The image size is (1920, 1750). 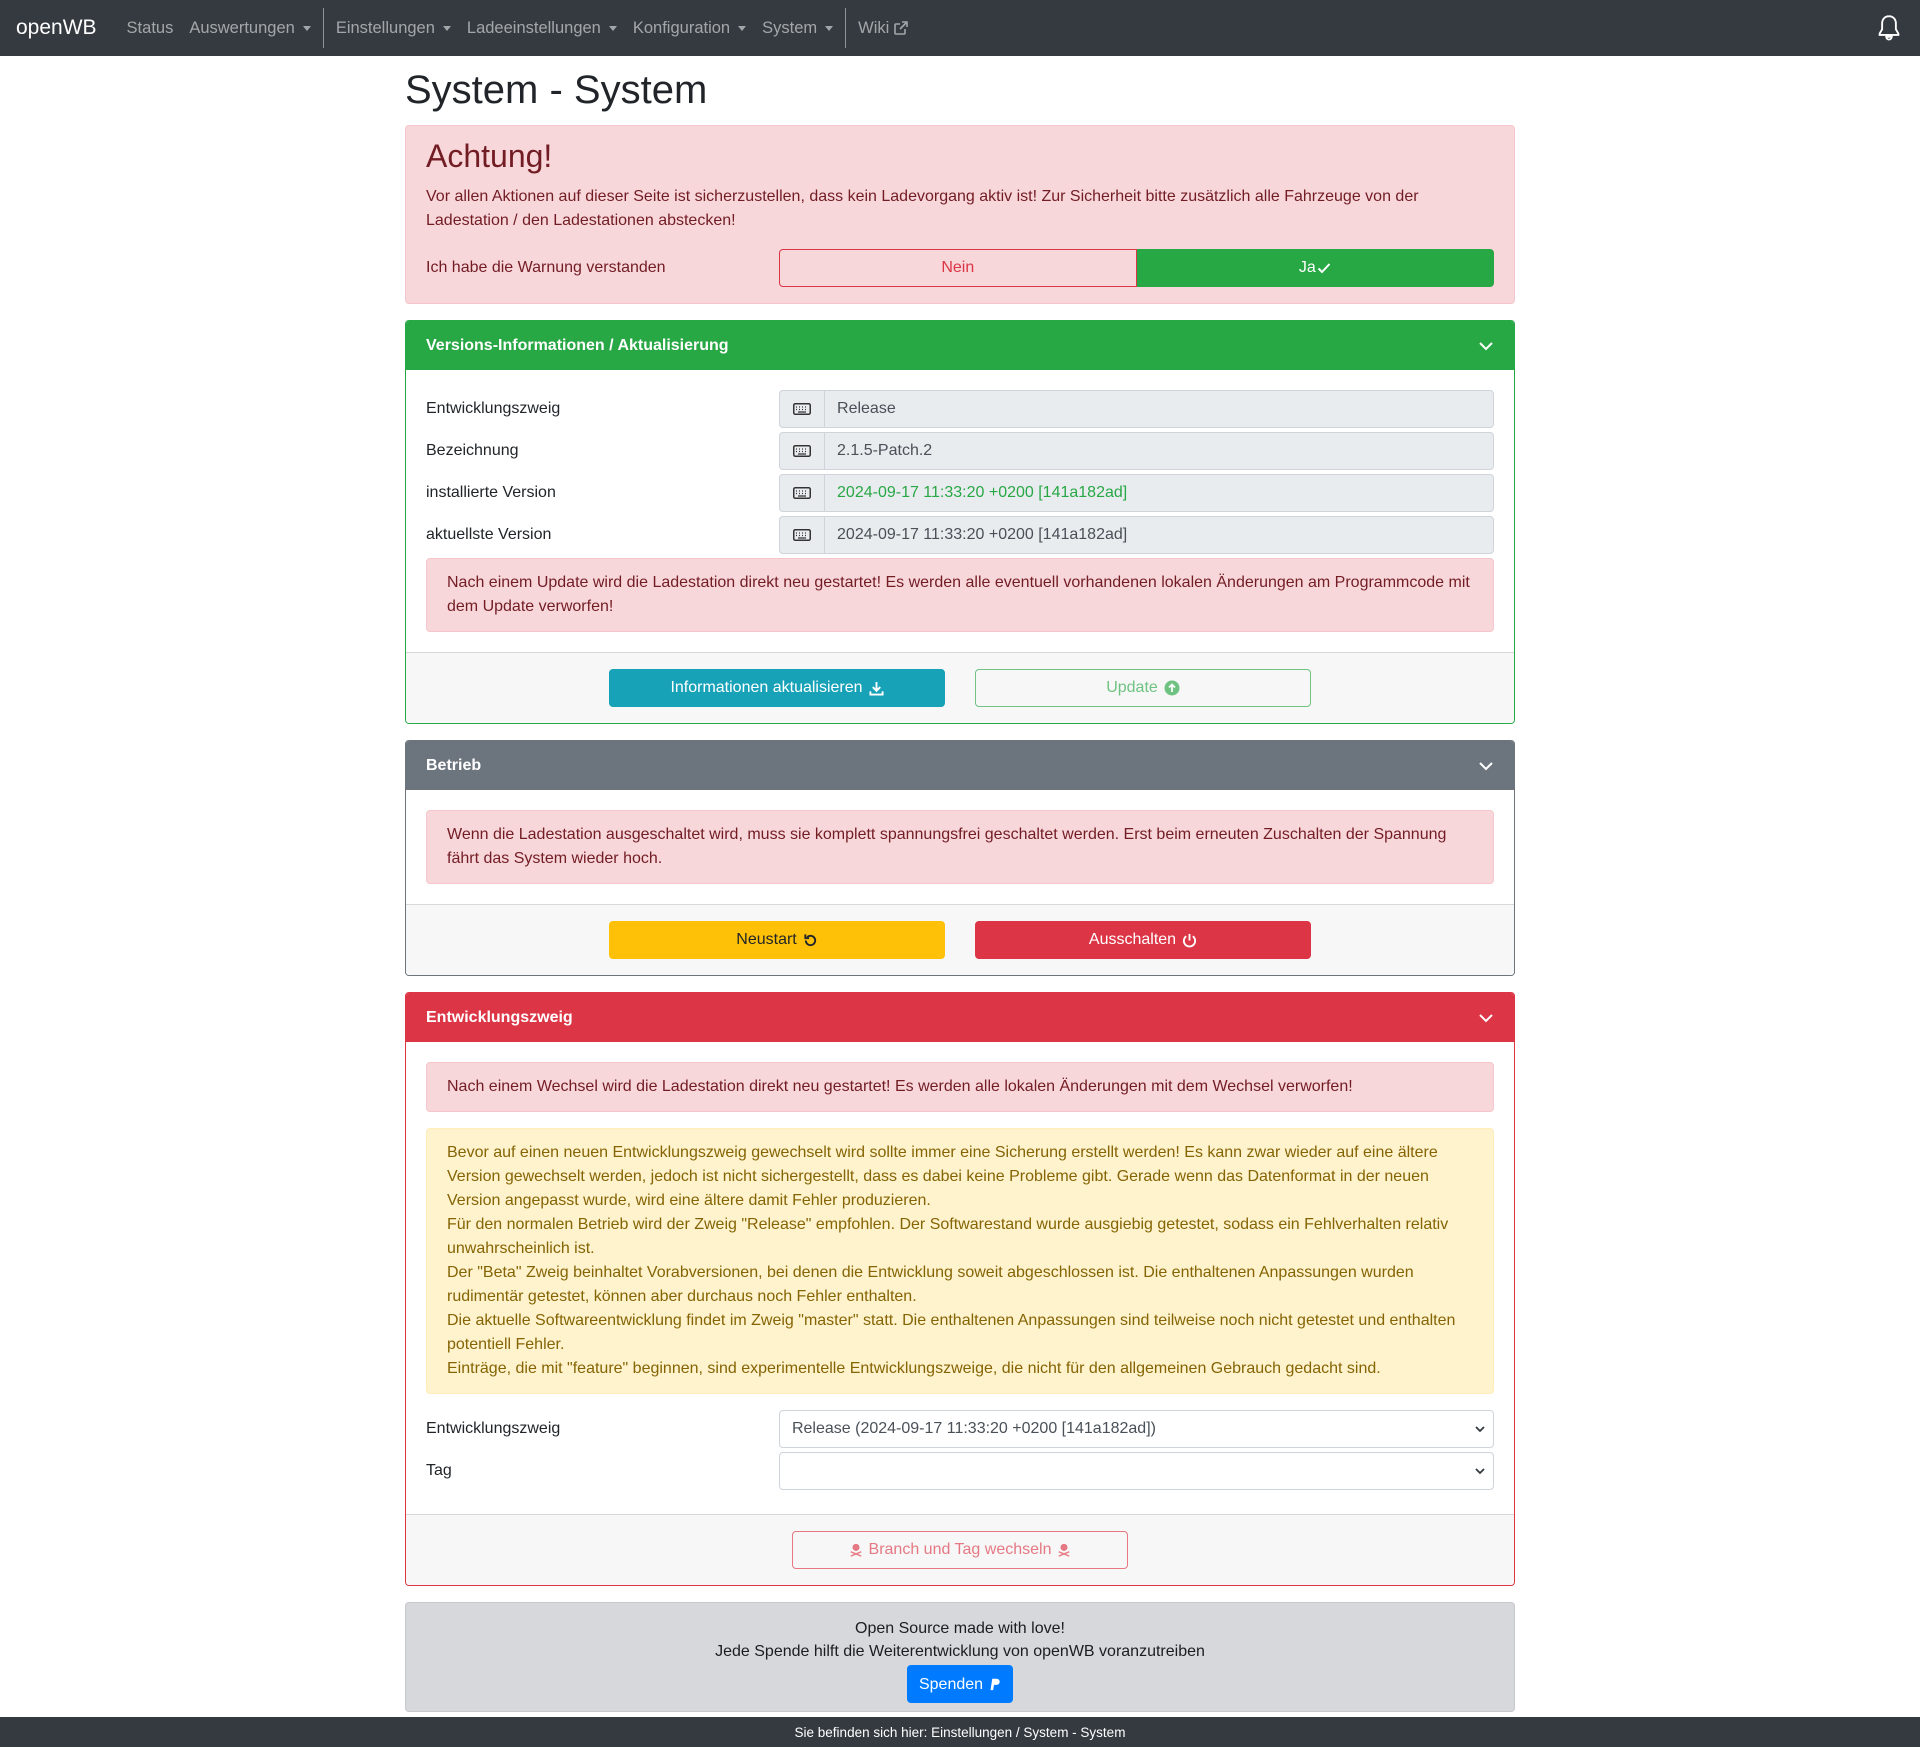 I want to click on version-field: 2.1.5-Patch.2, so click(x=1136, y=451).